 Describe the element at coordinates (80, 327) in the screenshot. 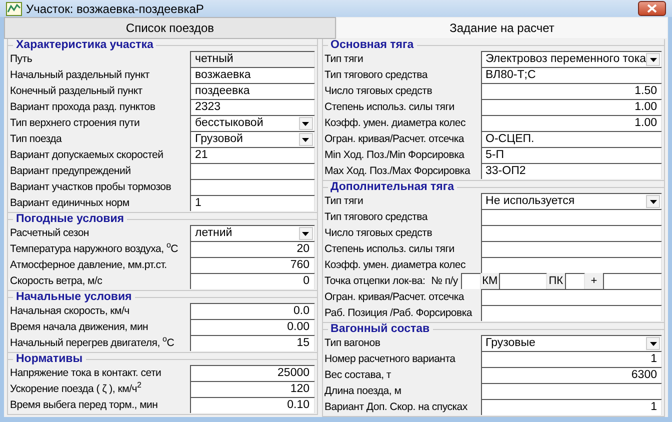

I see `field-label: Время начала движения, мин` at that location.